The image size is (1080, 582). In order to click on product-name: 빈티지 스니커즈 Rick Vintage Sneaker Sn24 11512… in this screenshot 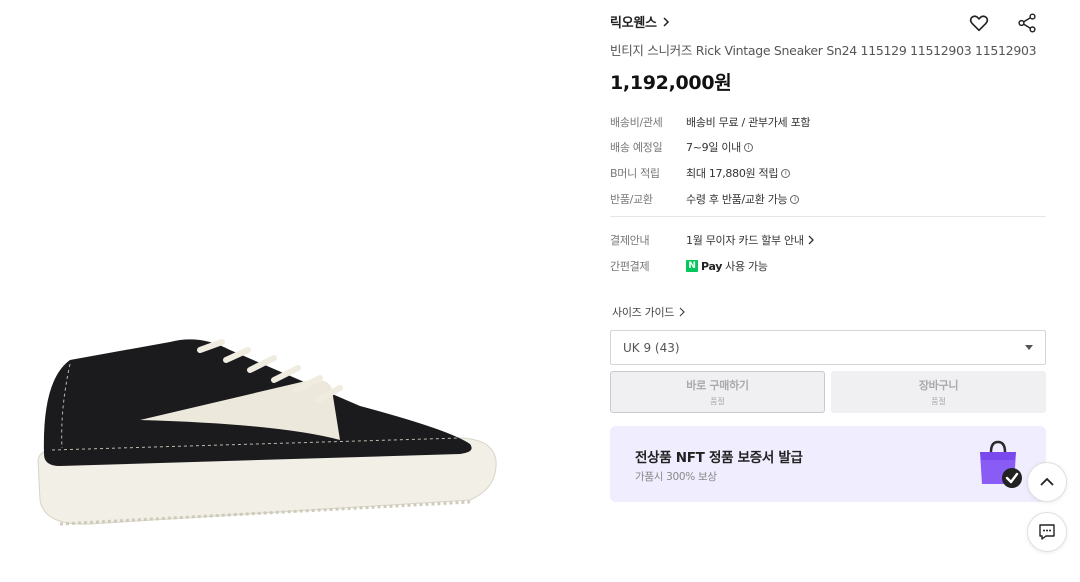, I will do `click(823, 50)`.